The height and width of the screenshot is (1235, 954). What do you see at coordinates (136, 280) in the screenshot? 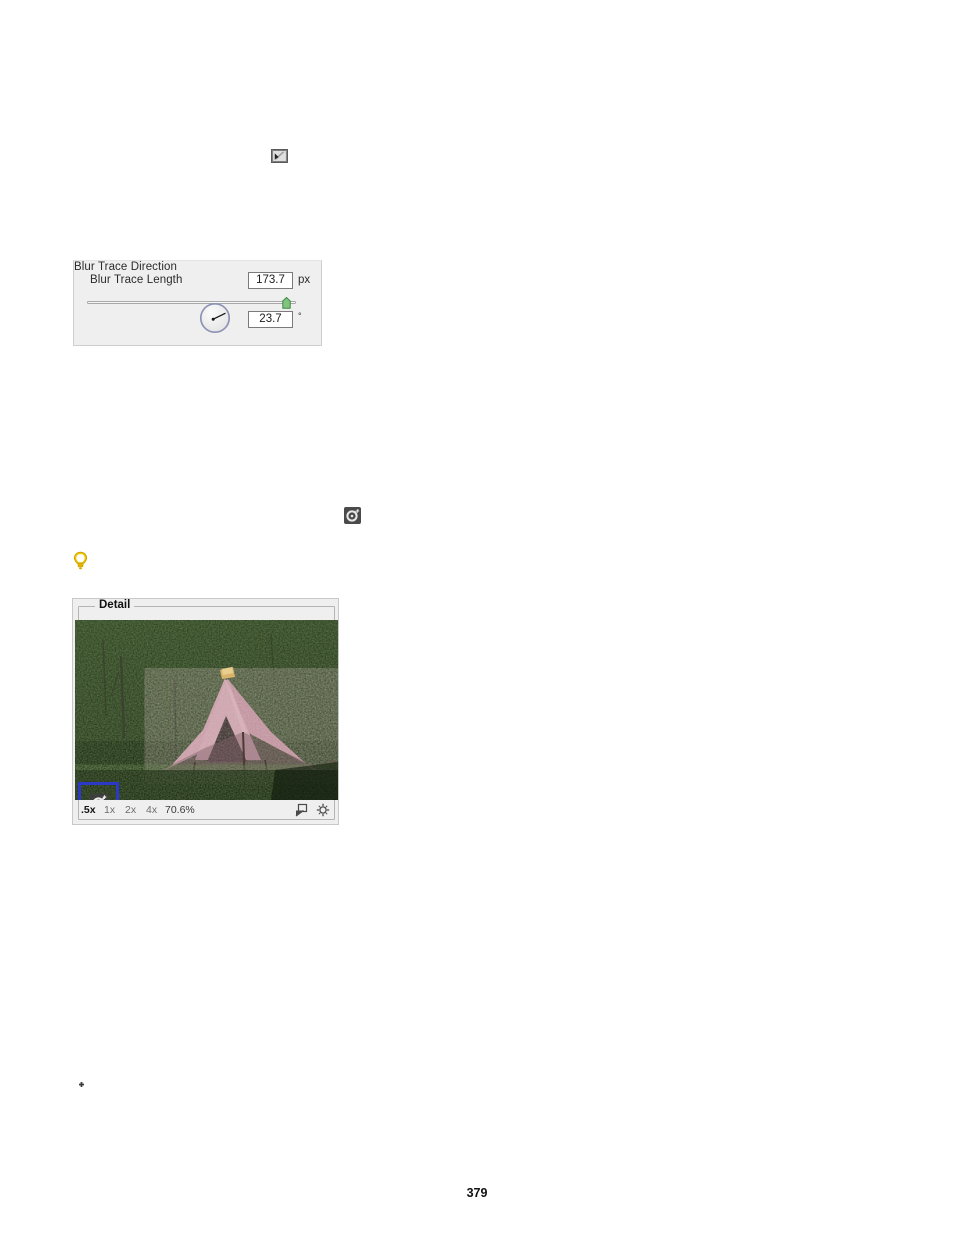
I see `blur-trace-length-label: Blur Trace Length` at bounding box center [136, 280].